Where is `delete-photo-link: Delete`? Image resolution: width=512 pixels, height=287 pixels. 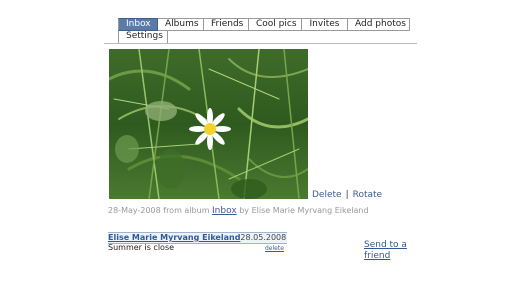
delete-photo-link: Delete is located at coordinates (327, 195).